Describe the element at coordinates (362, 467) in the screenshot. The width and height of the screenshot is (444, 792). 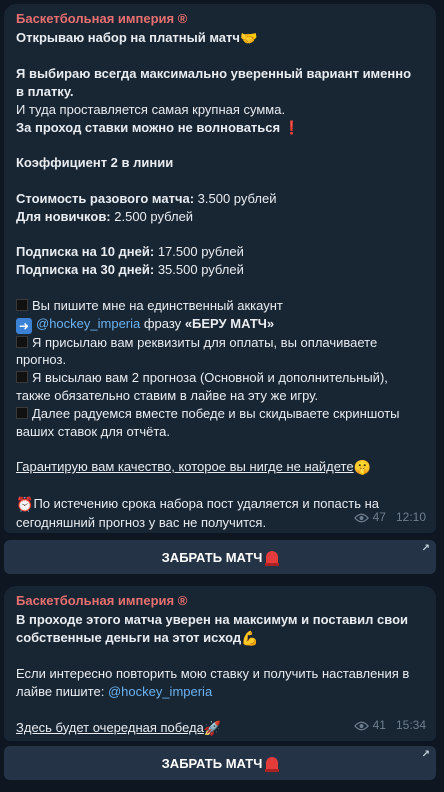
I see `thinking-face-icon: 🤫` at that location.